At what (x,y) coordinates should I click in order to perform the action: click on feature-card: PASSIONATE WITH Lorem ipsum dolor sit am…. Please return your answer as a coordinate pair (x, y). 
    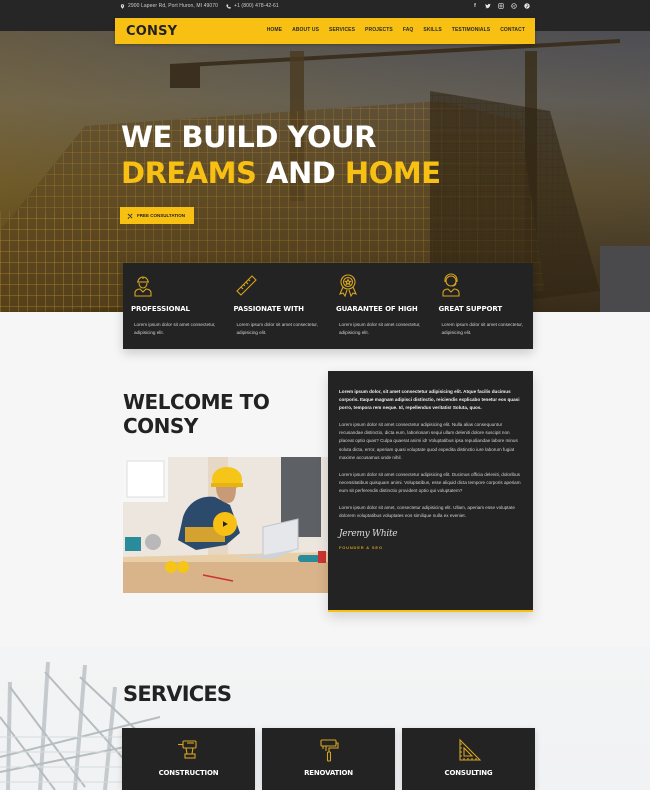
    Looking at the image, I should click on (277, 306).